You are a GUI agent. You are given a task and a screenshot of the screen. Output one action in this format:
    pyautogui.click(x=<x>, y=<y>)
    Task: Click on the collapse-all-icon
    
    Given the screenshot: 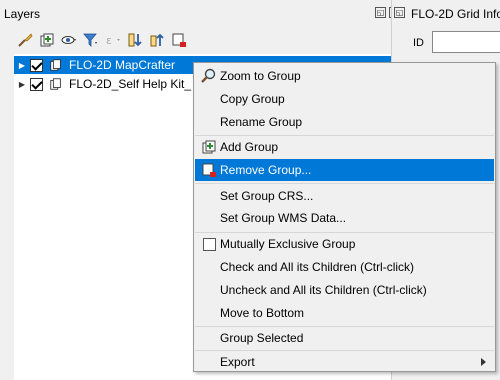 What is the action you would take?
    pyautogui.click(x=157, y=40)
    